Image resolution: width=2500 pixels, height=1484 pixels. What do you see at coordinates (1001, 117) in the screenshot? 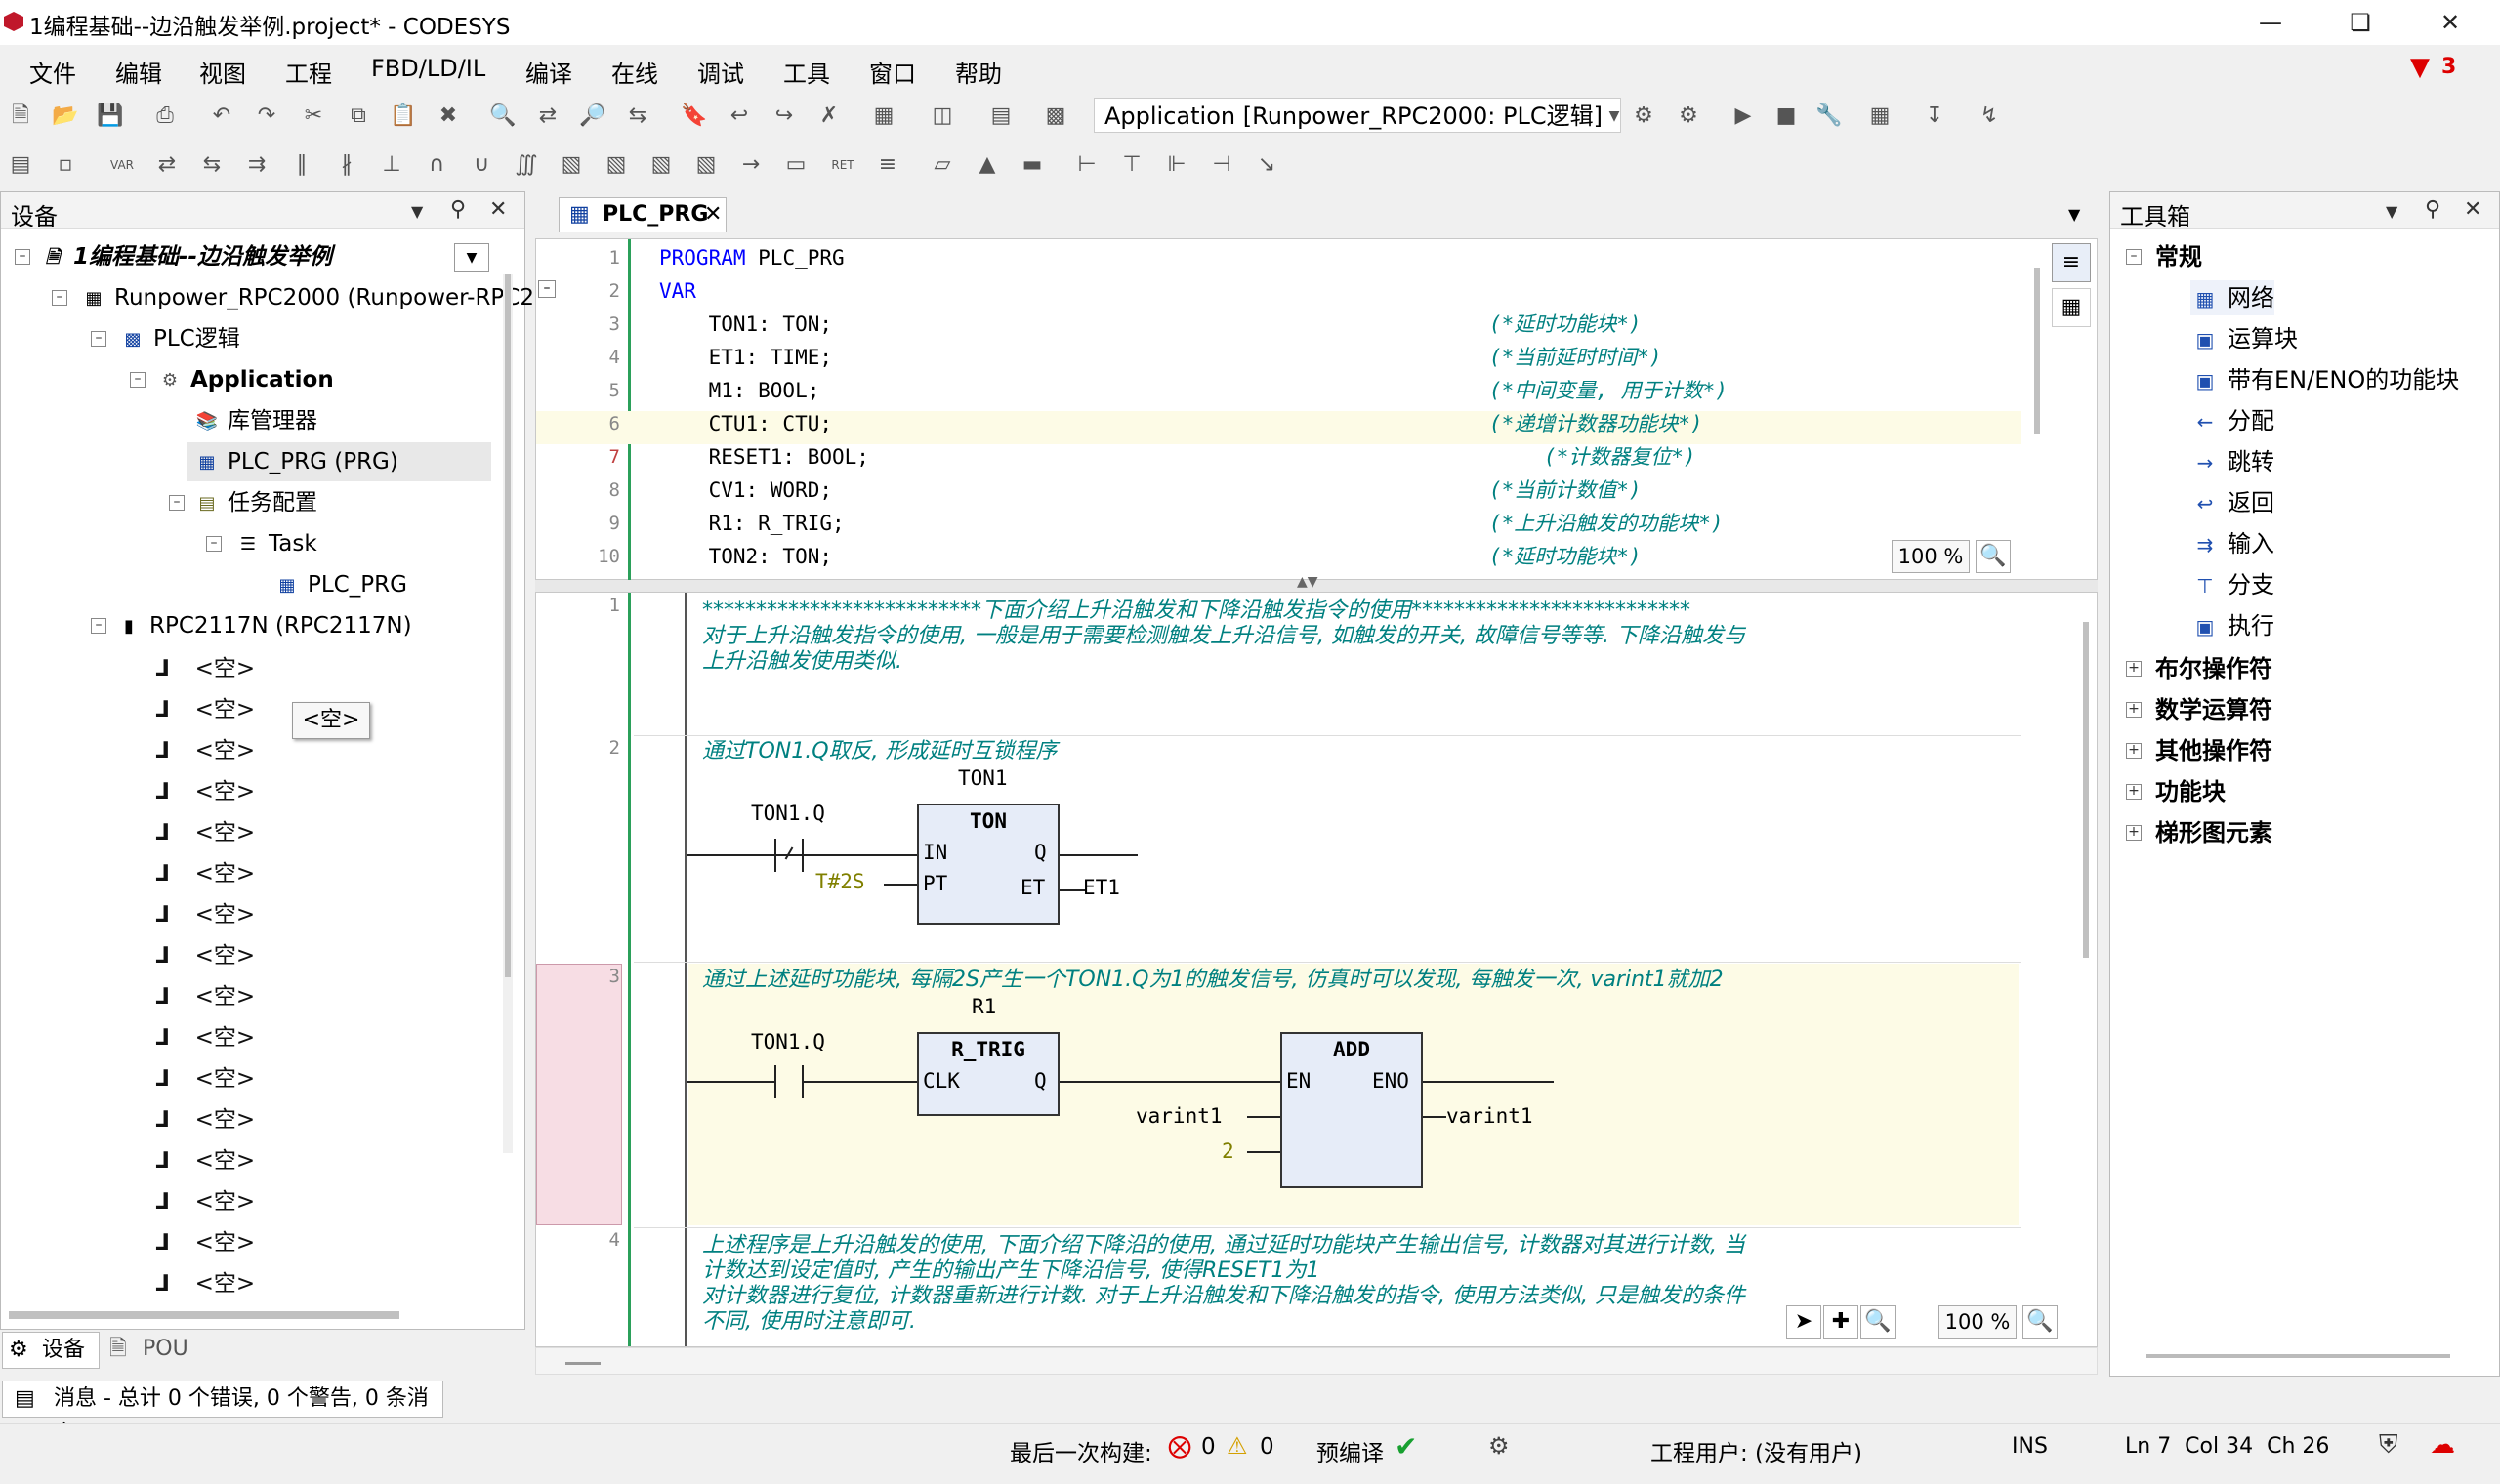
I see `properties-icon: ▤` at bounding box center [1001, 117].